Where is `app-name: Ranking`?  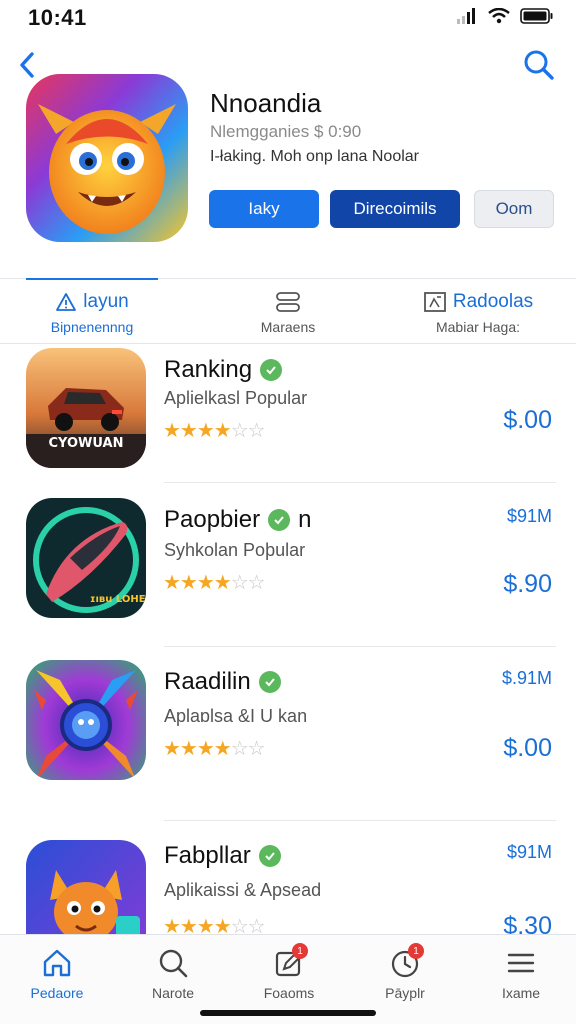 app-name: Ranking is located at coordinates (223, 370).